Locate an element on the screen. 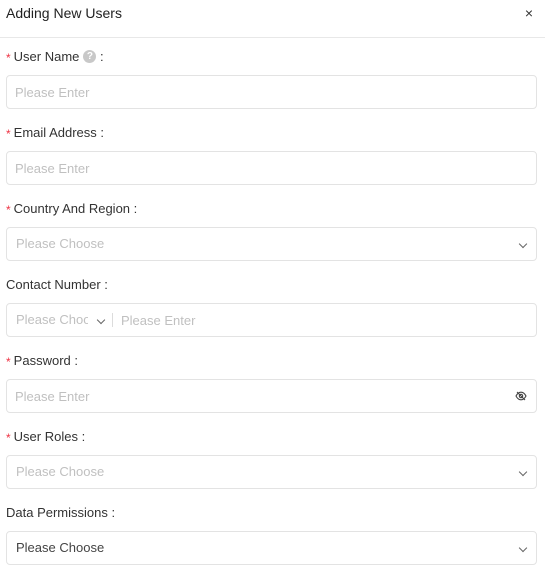 This screenshot has width=545, height=575. phone-number-field is located at coordinates (313, 320).